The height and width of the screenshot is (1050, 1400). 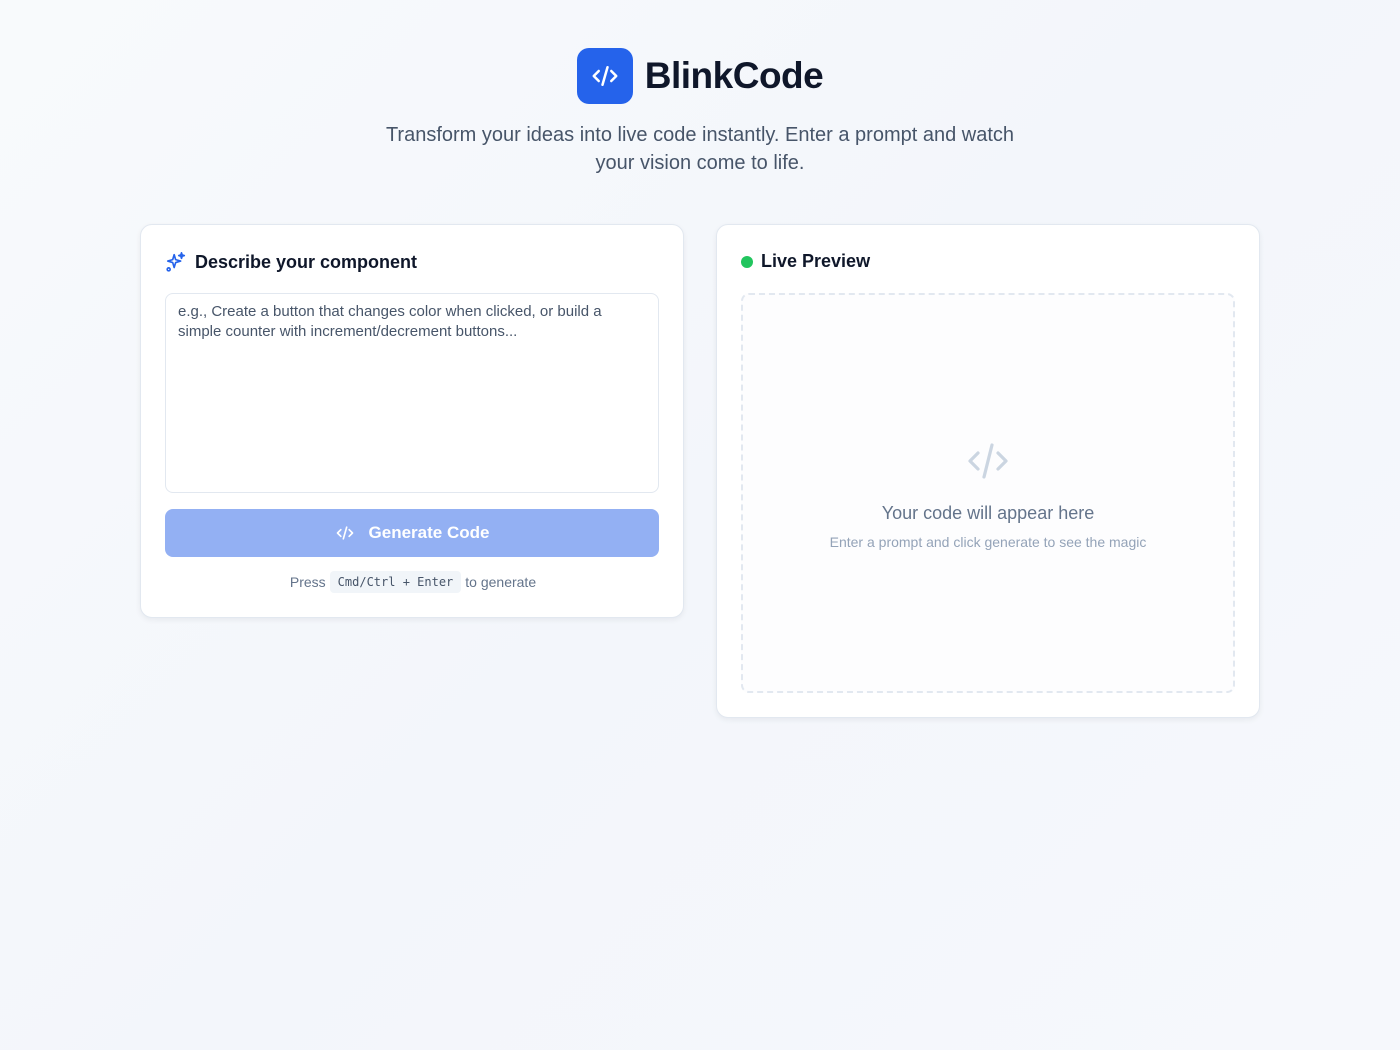 I want to click on hint-prefix: Press, so click(x=307, y=582).